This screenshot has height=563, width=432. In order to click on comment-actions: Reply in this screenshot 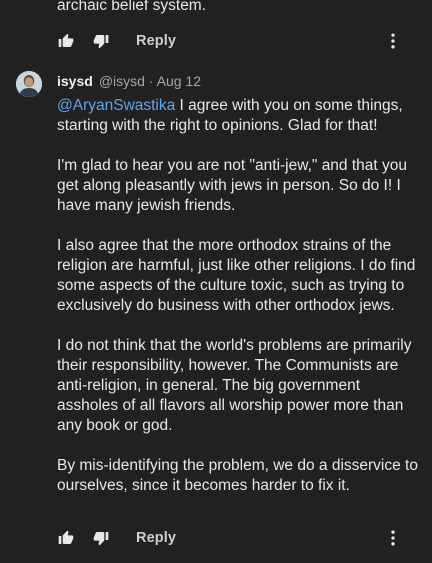, I will do `click(237, 538)`.